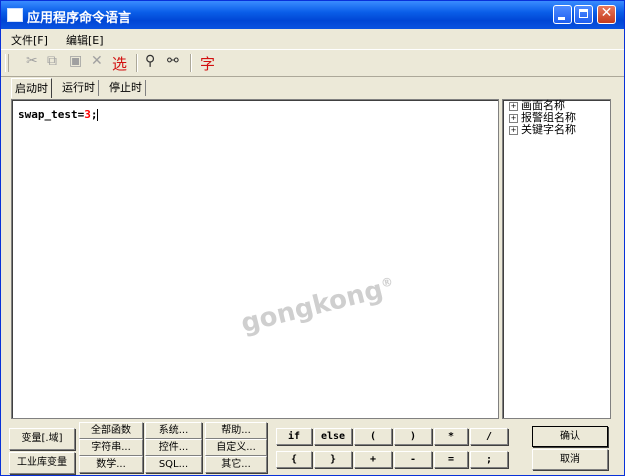  Describe the element at coordinates (556, 259) in the screenshot. I see `name-tree: + 画面名称 + 报警组名称 + 关键字名称` at that location.